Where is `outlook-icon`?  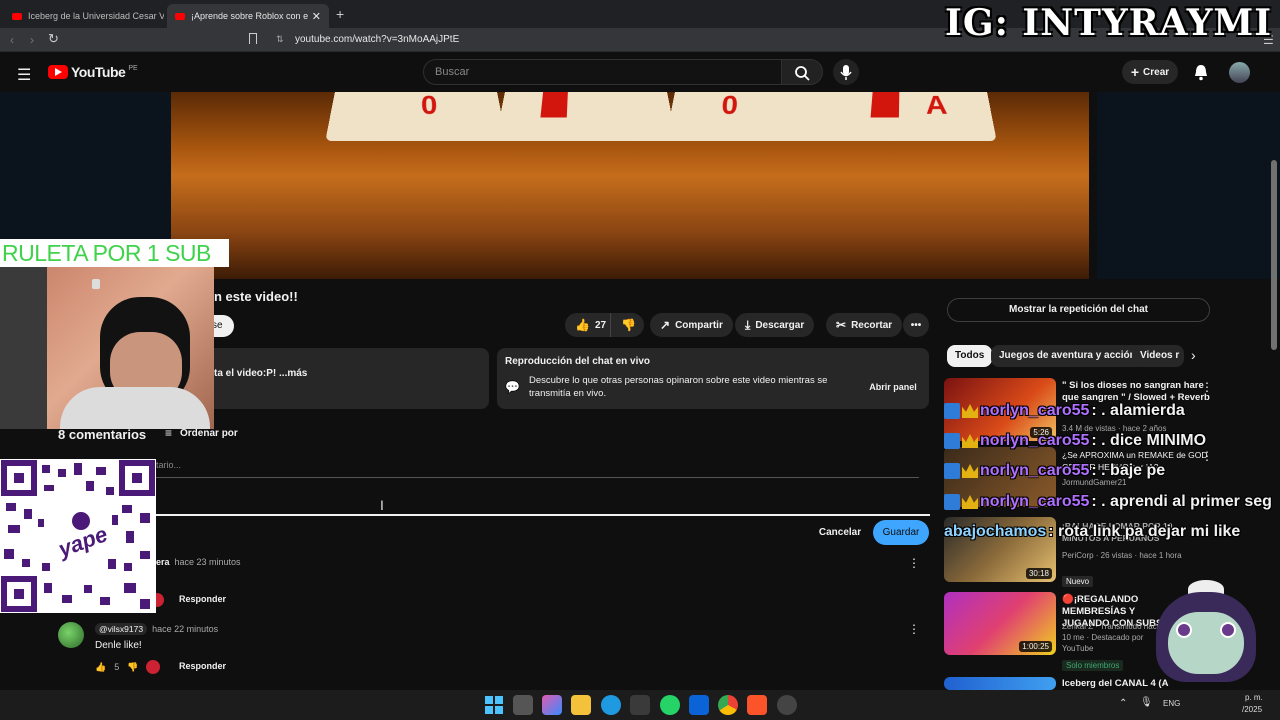 outlook-icon is located at coordinates (699, 705).